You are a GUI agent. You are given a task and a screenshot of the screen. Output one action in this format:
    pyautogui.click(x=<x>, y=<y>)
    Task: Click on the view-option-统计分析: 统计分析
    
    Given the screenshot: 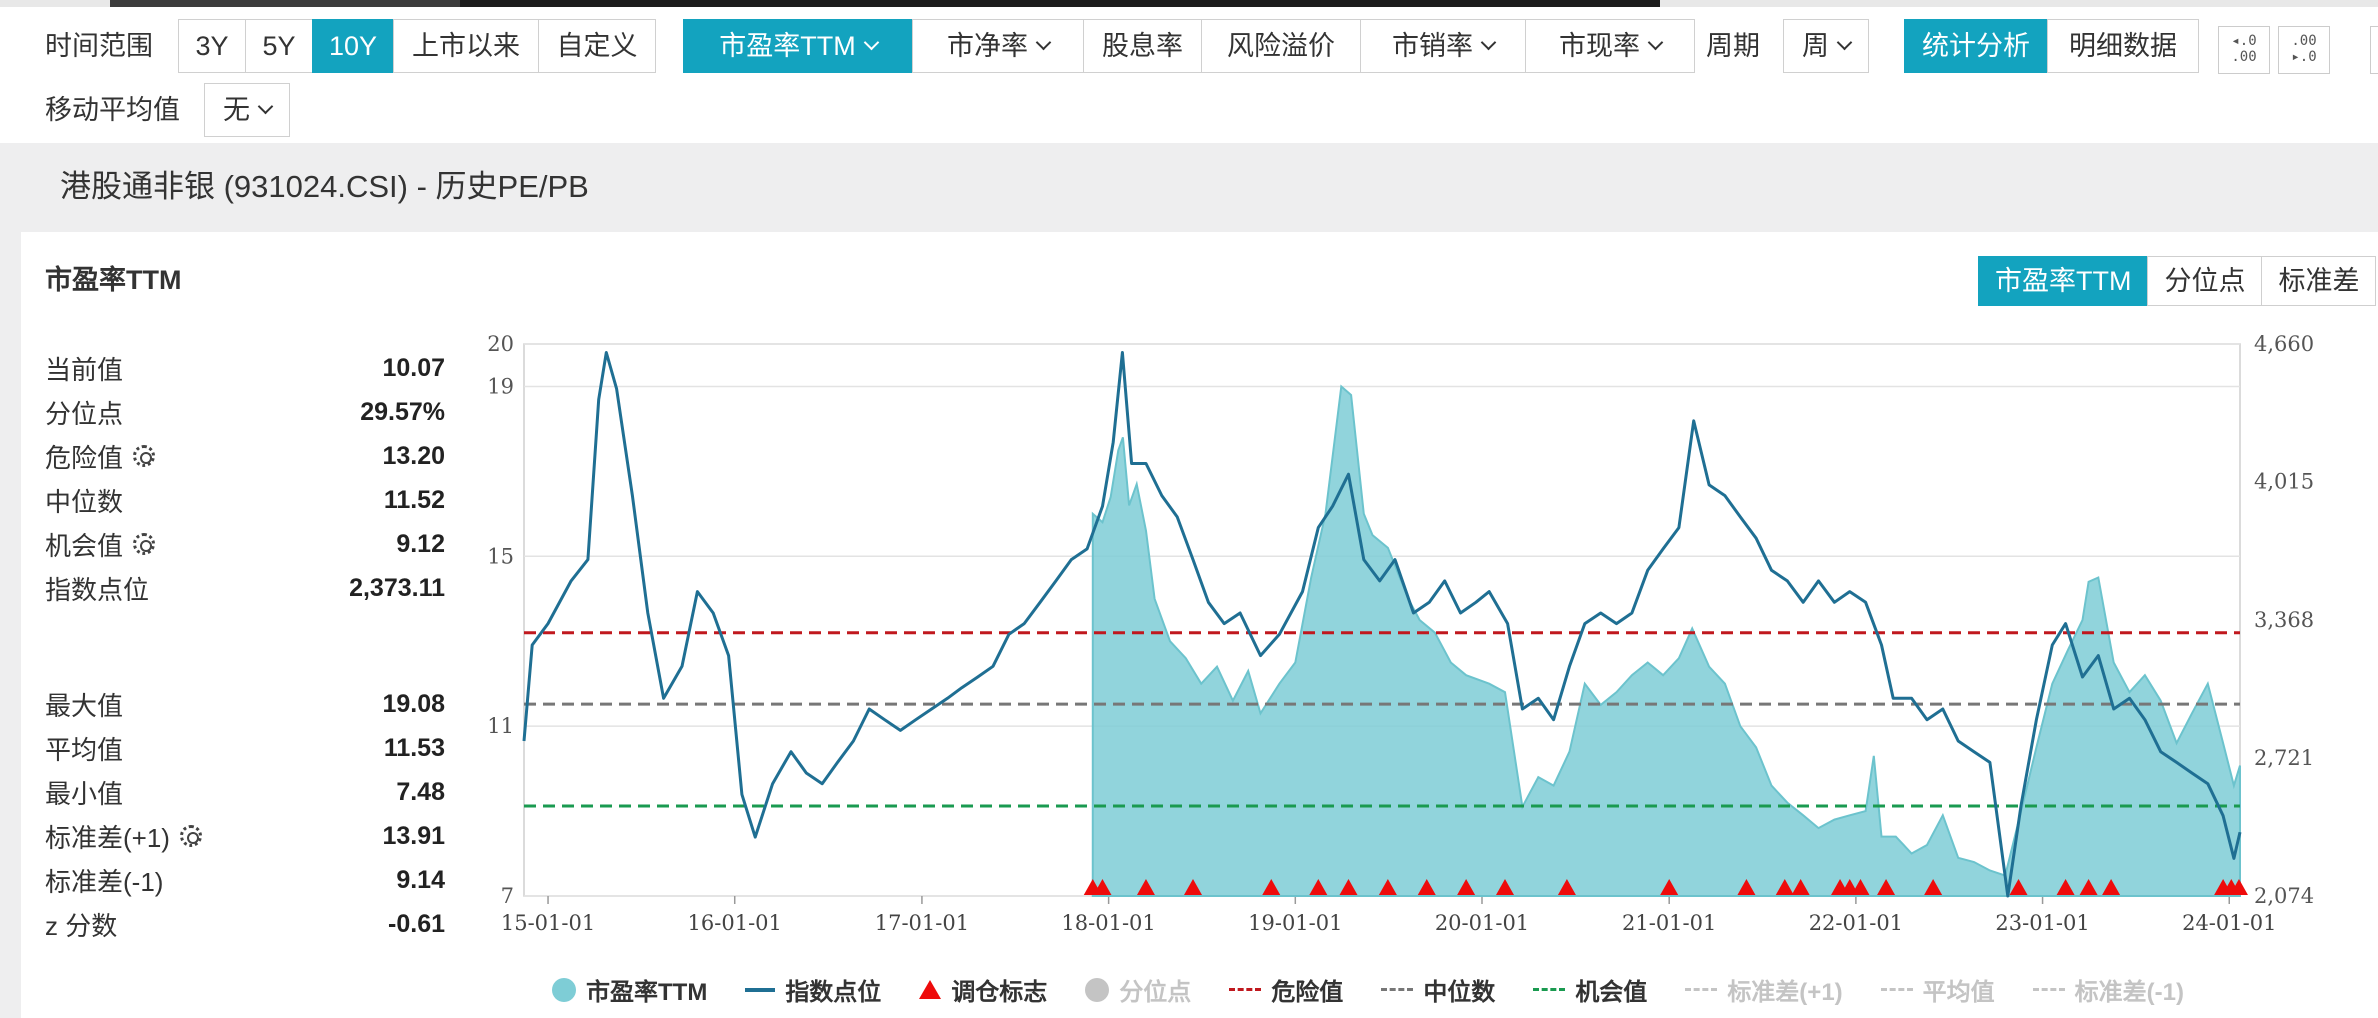 What is the action you would take?
    pyautogui.click(x=1976, y=46)
    